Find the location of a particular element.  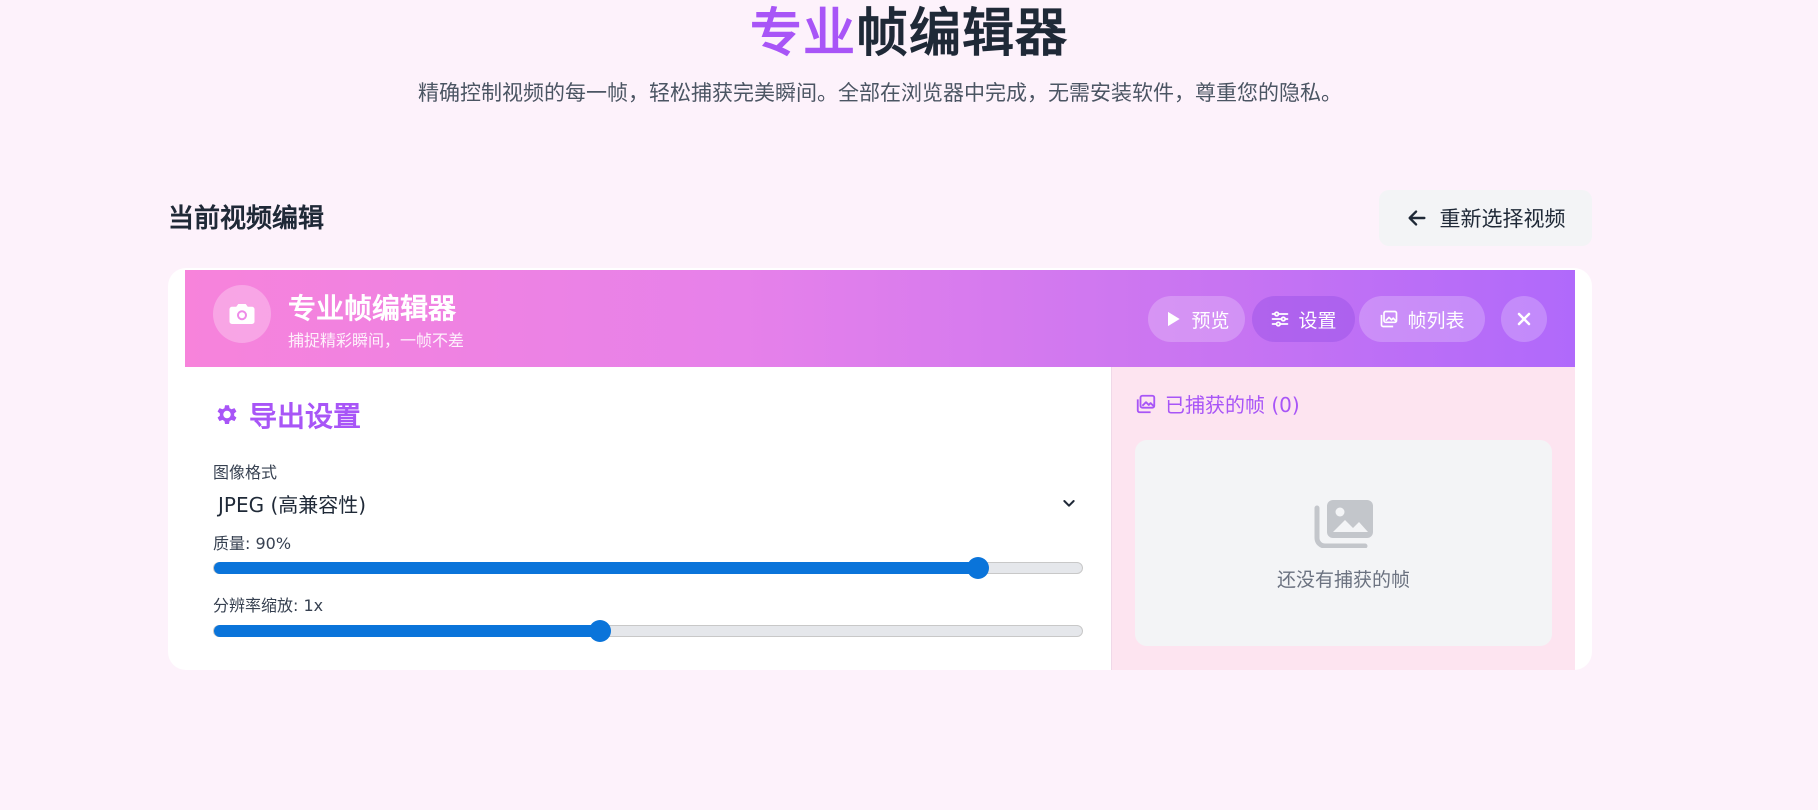

reselect-video-button: 重新选择视频 is located at coordinates (1485, 218).